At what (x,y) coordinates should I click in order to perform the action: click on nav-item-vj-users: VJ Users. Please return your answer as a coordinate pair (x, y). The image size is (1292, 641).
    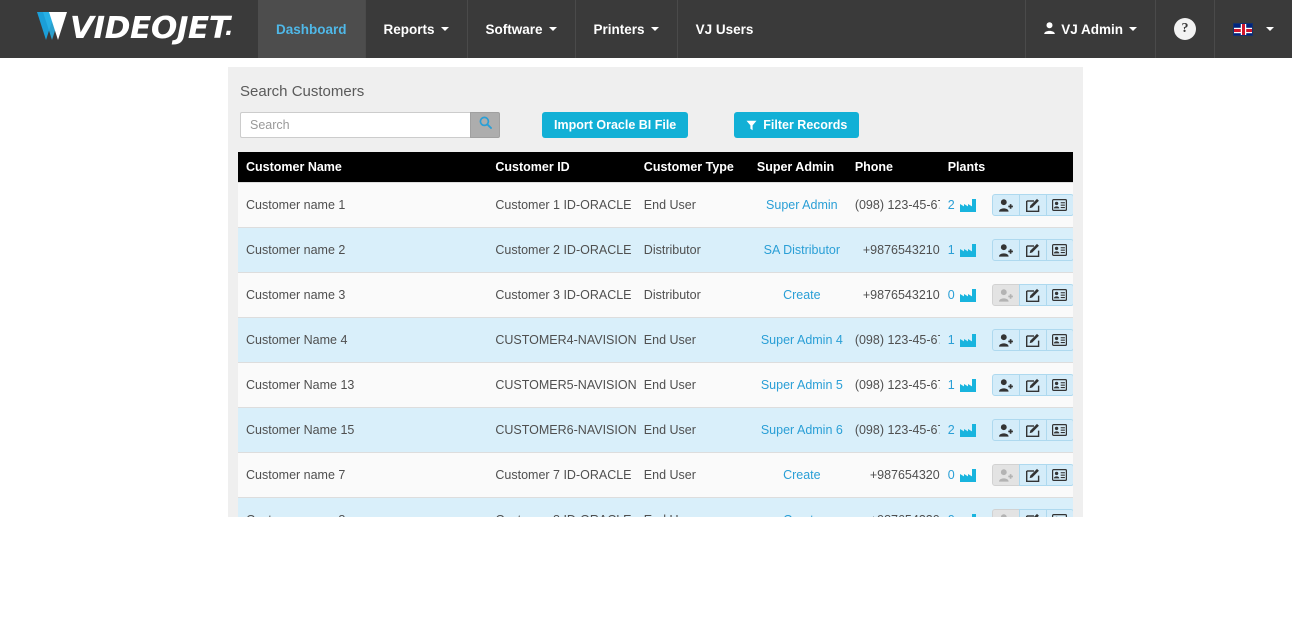
    Looking at the image, I should click on (724, 29).